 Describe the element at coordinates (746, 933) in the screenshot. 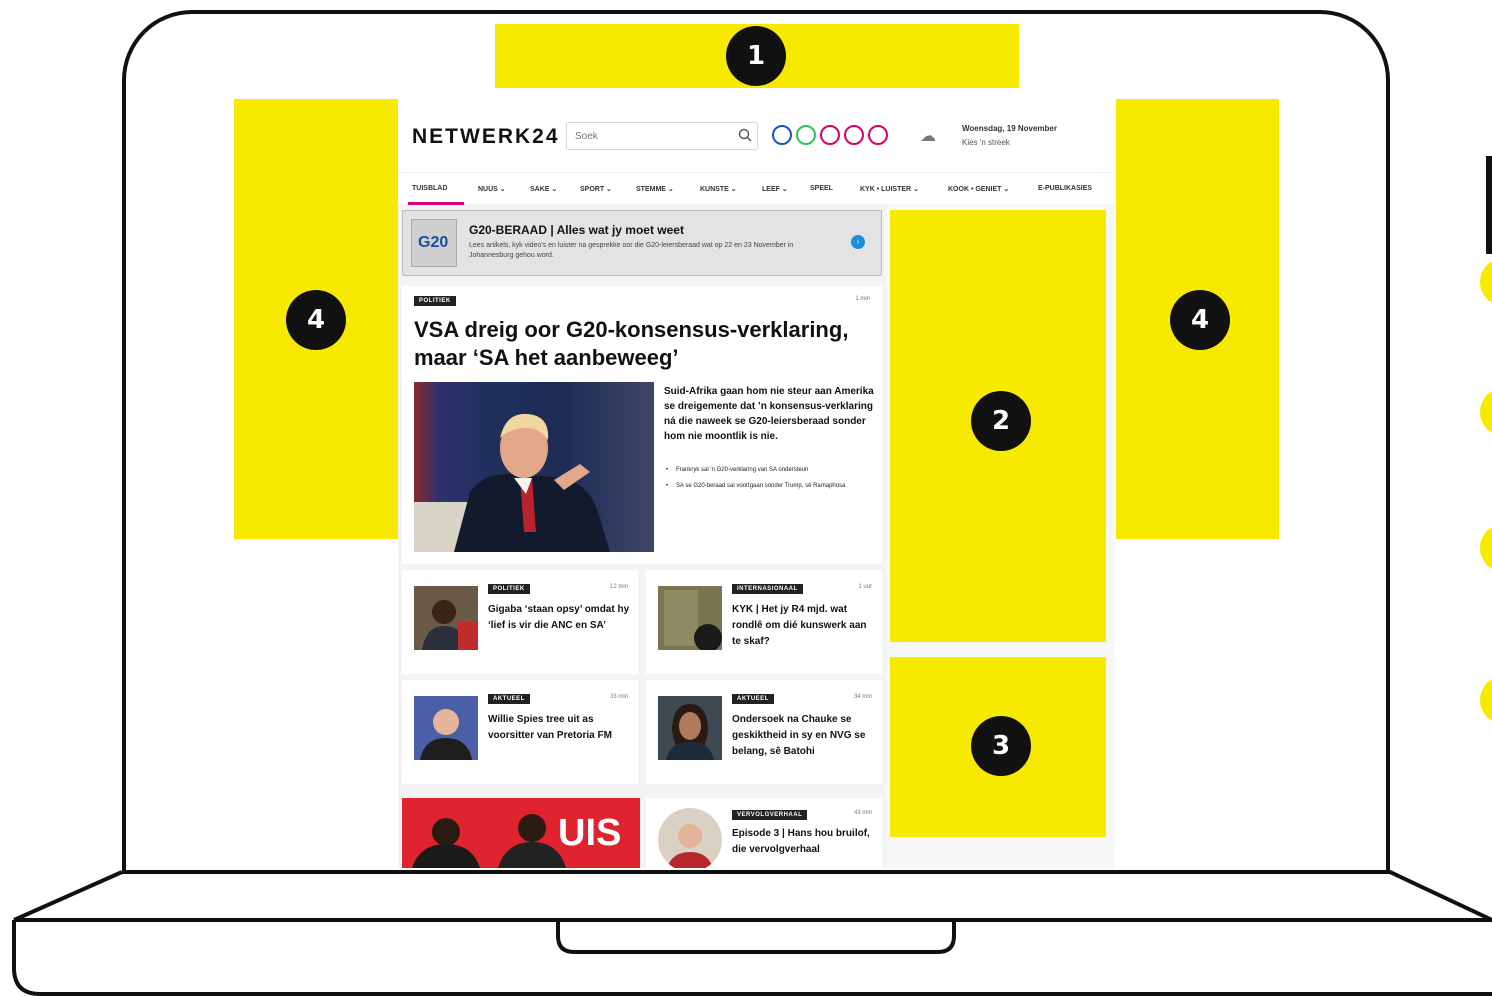

I see `laptop-base` at that location.